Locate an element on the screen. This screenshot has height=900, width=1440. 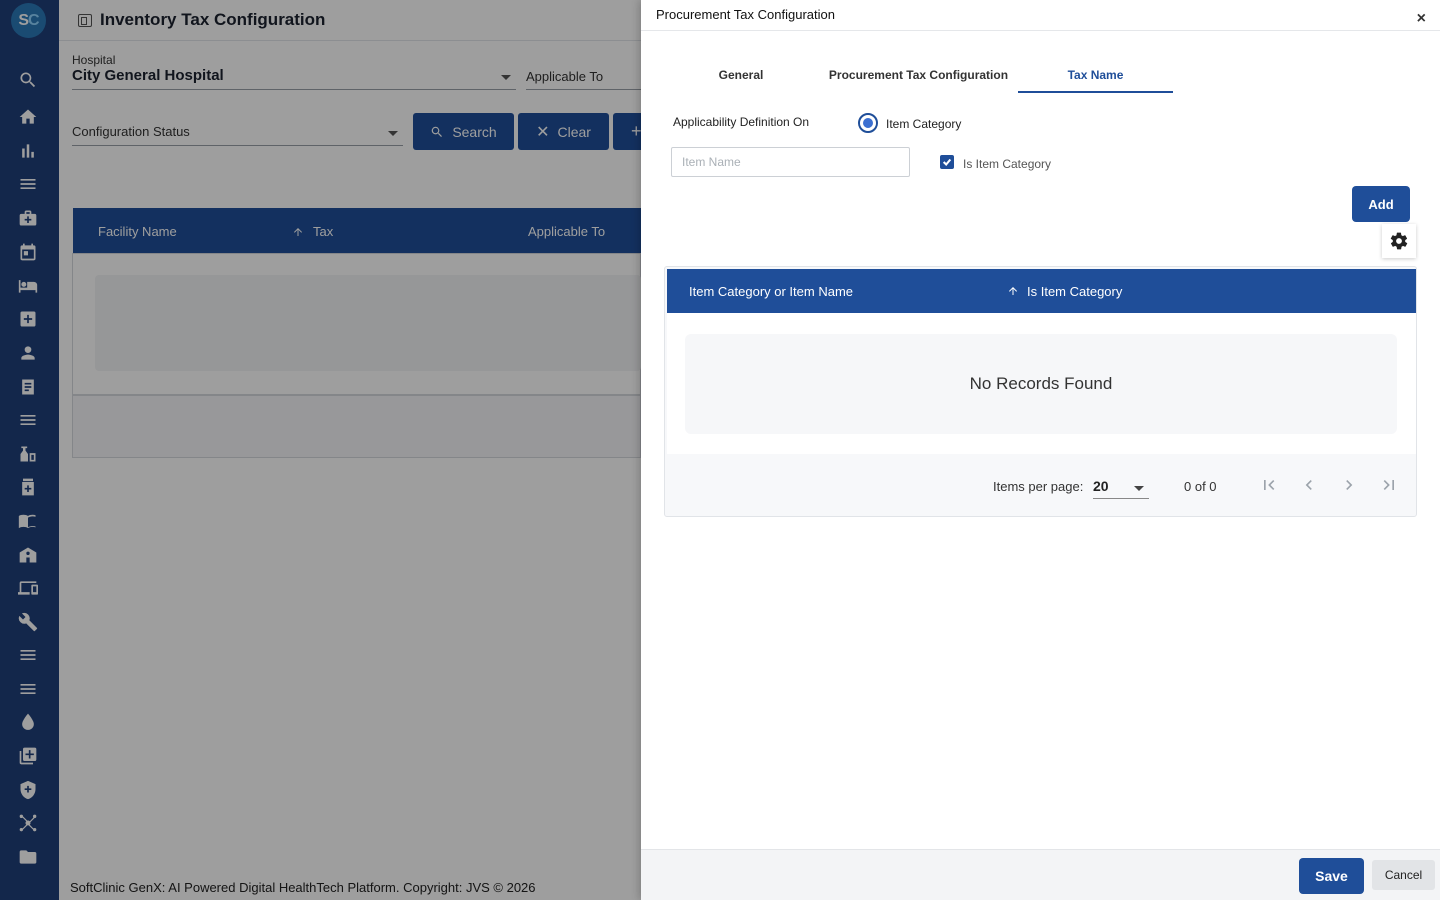
item-category-radio-label: Item Category is located at coordinates (923, 124).